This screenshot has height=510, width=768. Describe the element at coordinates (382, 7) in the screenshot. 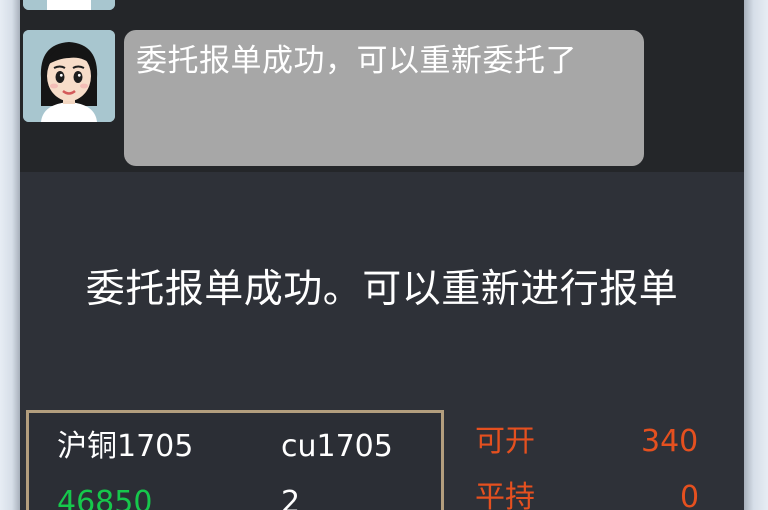

I see `chat-message` at that location.